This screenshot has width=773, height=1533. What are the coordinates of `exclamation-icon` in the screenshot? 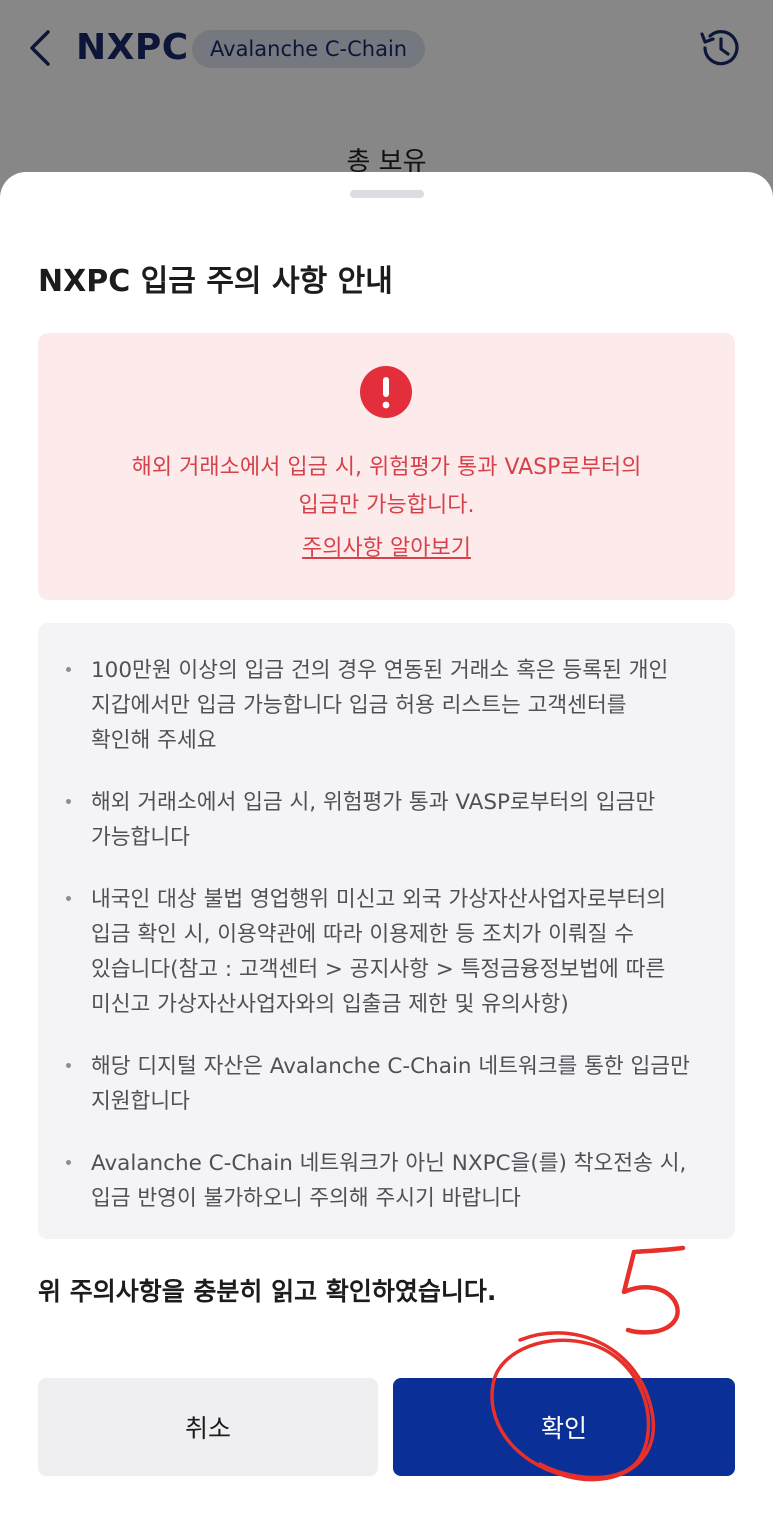 It's located at (386, 392).